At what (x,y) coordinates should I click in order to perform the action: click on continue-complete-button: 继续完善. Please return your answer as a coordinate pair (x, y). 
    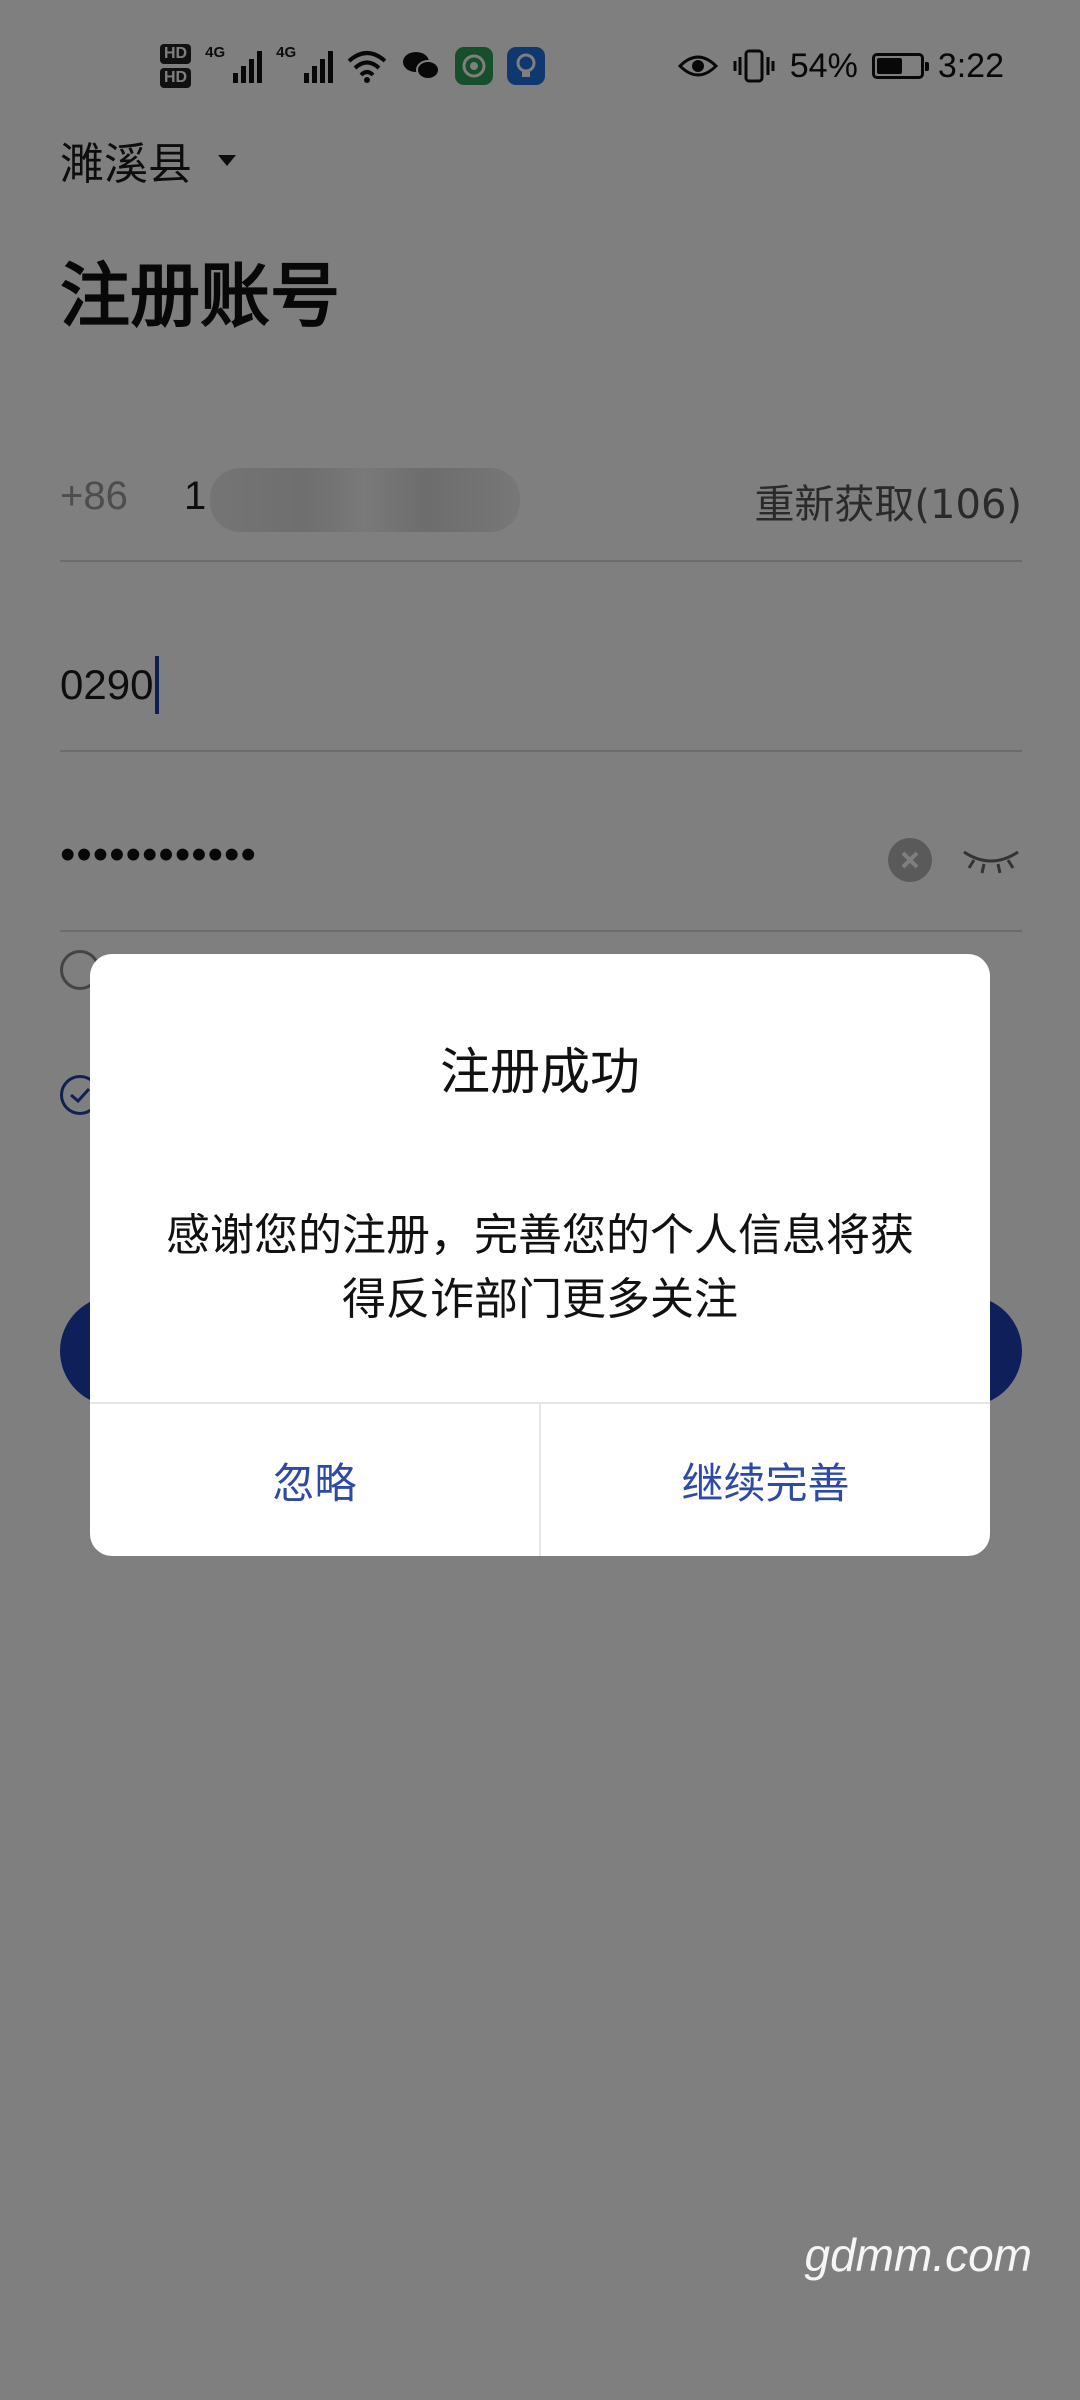
    Looking at the image, I should click on (765, 1480).